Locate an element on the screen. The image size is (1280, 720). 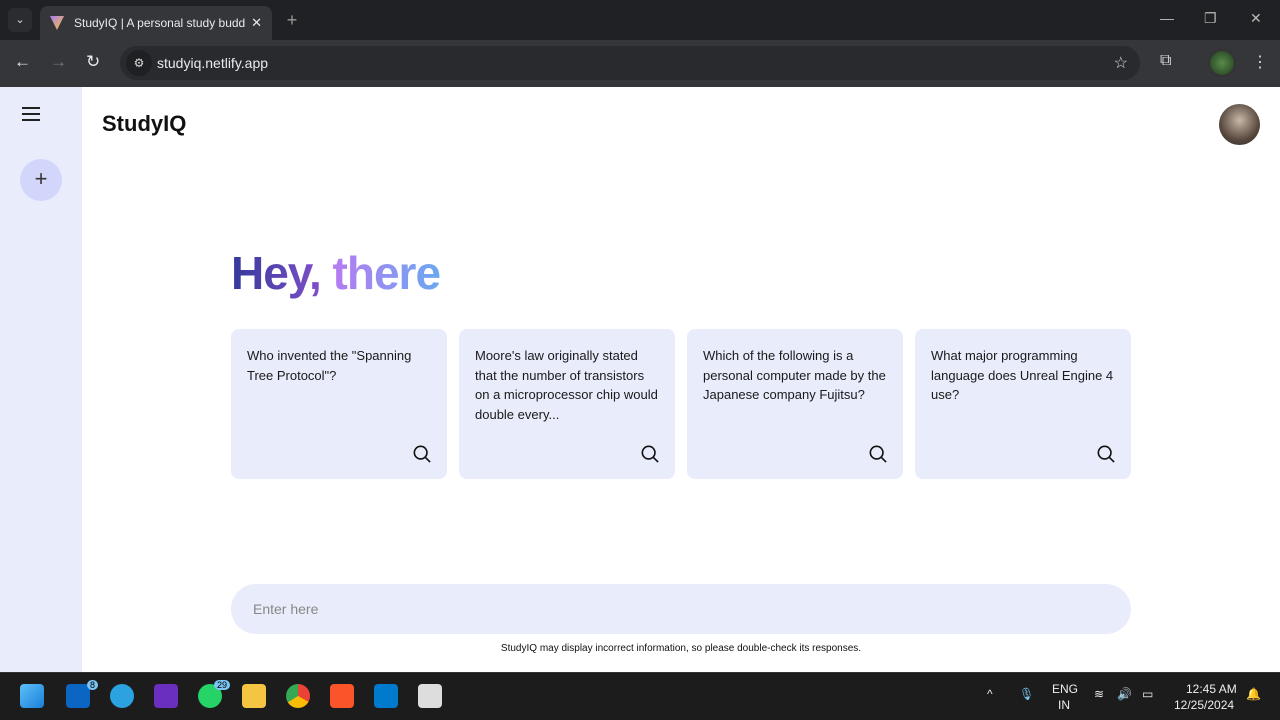
wifi-icon: ≋ is located at coordinates (1099, 694).